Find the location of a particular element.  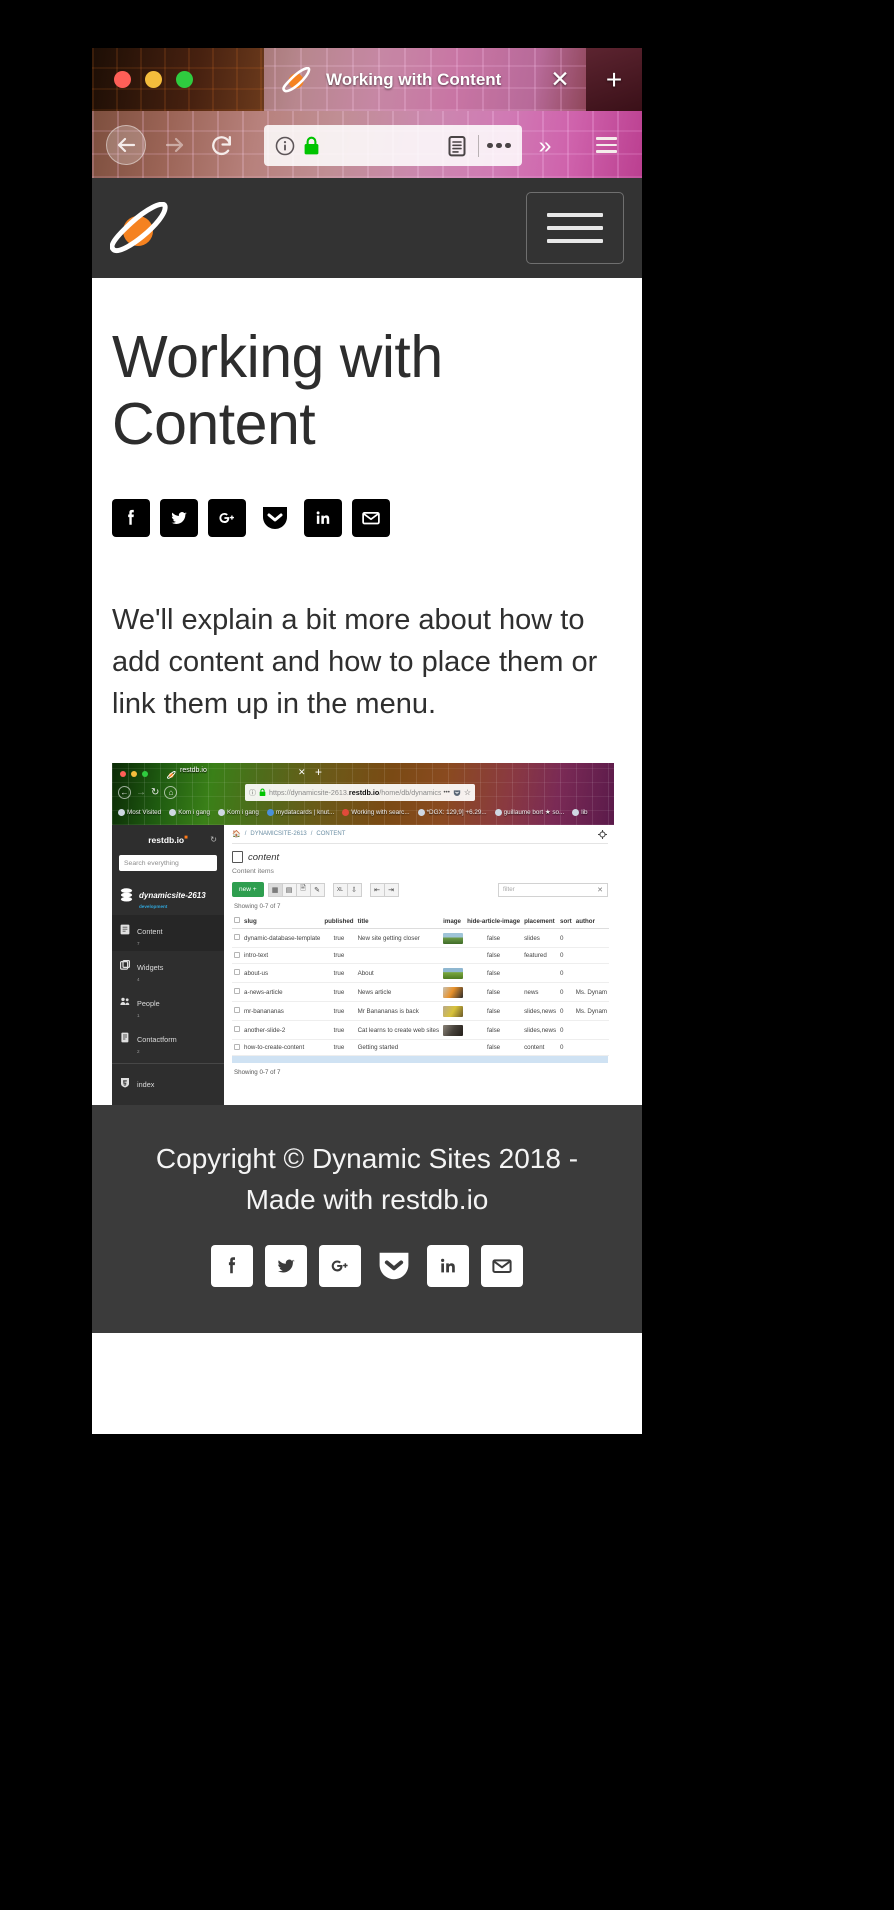

embedded-toolbar: ← → ↻ ⌂ is located at coordinates (363, 792).